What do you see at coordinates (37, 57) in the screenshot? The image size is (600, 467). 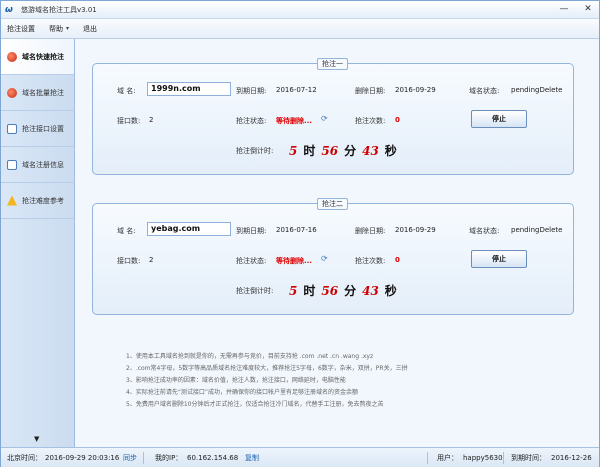 I see `sidebar-item-quick-grab: 域名快速抢注` at bounding box center [37, 57].